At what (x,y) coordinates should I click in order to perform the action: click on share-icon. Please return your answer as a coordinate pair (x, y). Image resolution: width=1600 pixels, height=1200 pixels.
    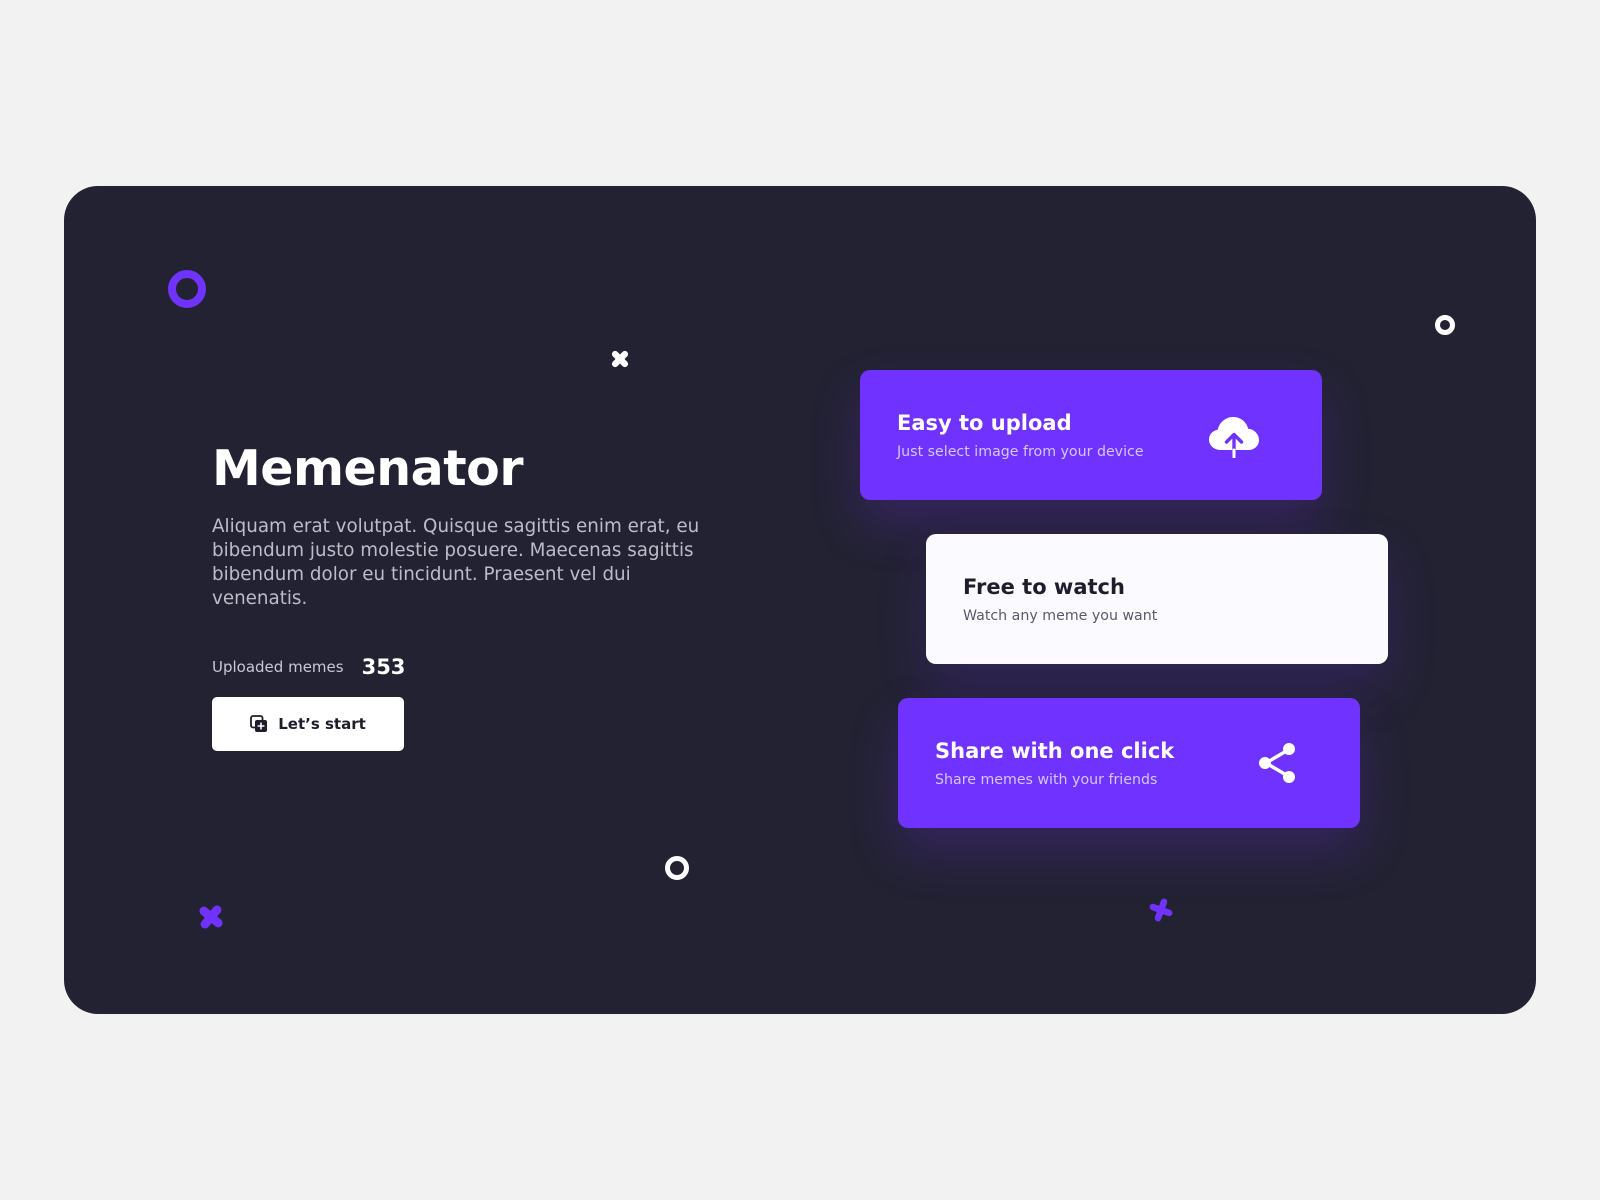
    Looking at the image, I should click on (1277, 763).